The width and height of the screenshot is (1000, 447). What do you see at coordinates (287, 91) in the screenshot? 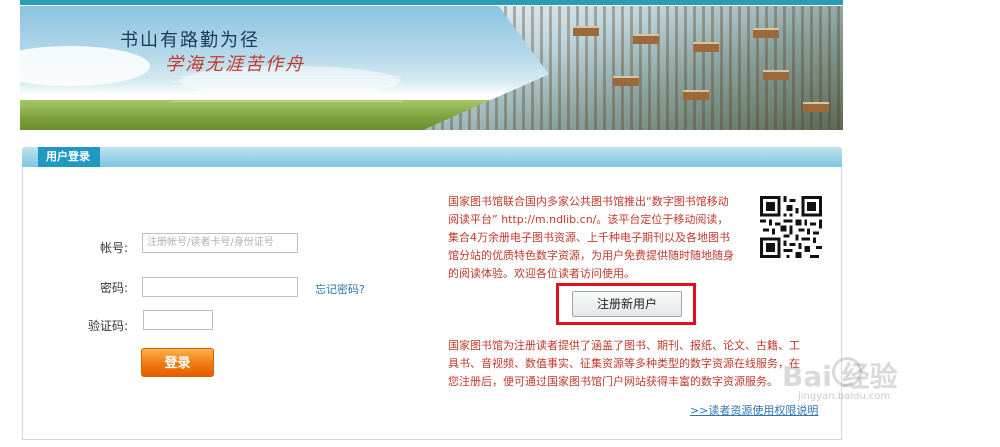
I see `banner-faint-text` at bounding box center [287, 91].